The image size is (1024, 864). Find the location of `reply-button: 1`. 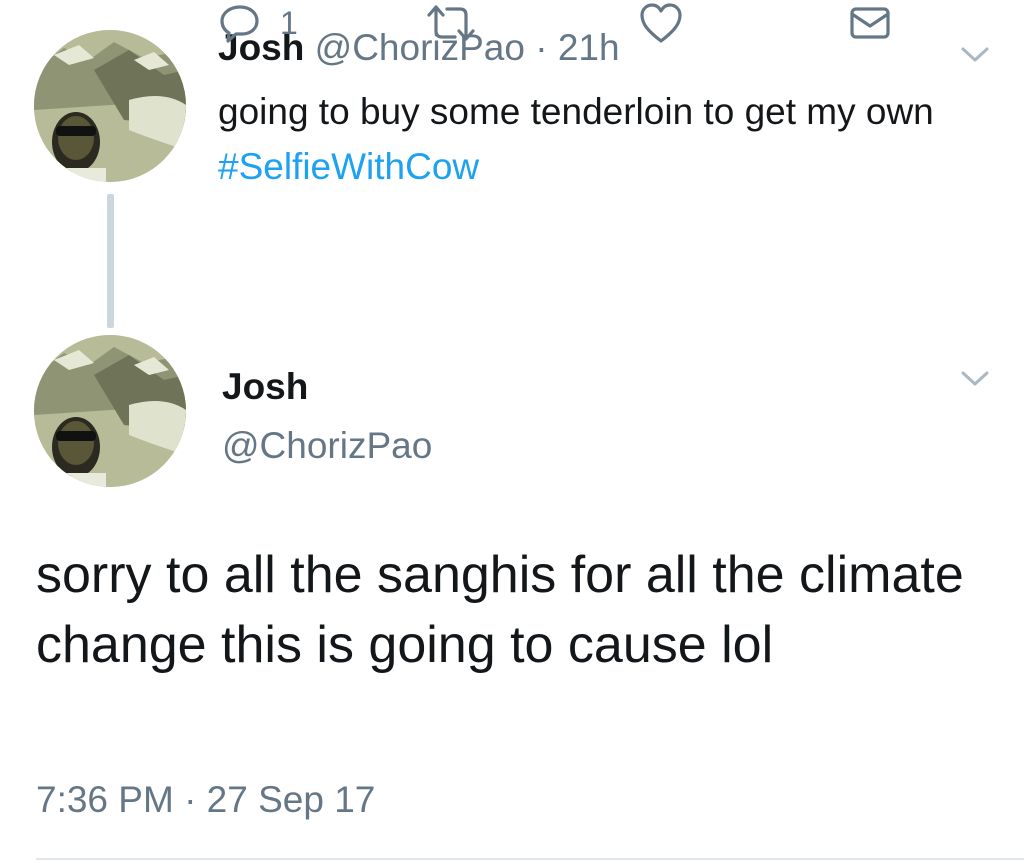

reply-button: 1 is located at coordinates (258, 23).